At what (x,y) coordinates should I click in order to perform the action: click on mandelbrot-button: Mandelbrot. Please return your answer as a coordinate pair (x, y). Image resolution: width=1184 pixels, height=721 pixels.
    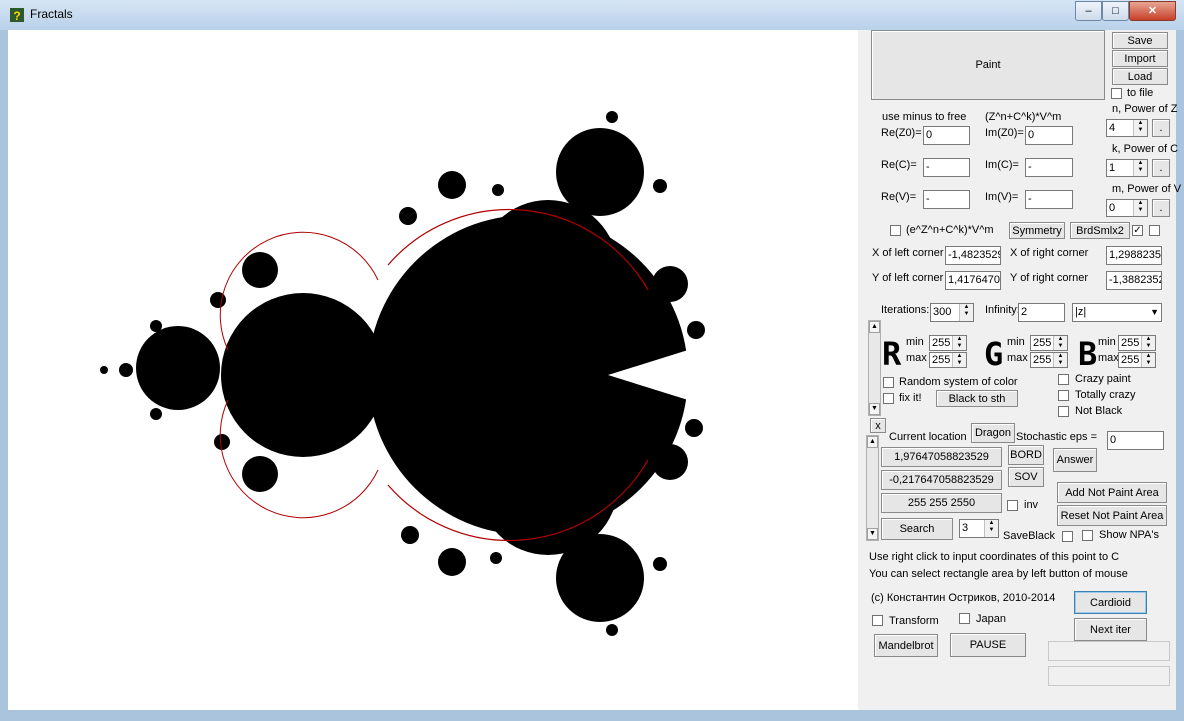
    Looking at the image, I should click on (906, 645).